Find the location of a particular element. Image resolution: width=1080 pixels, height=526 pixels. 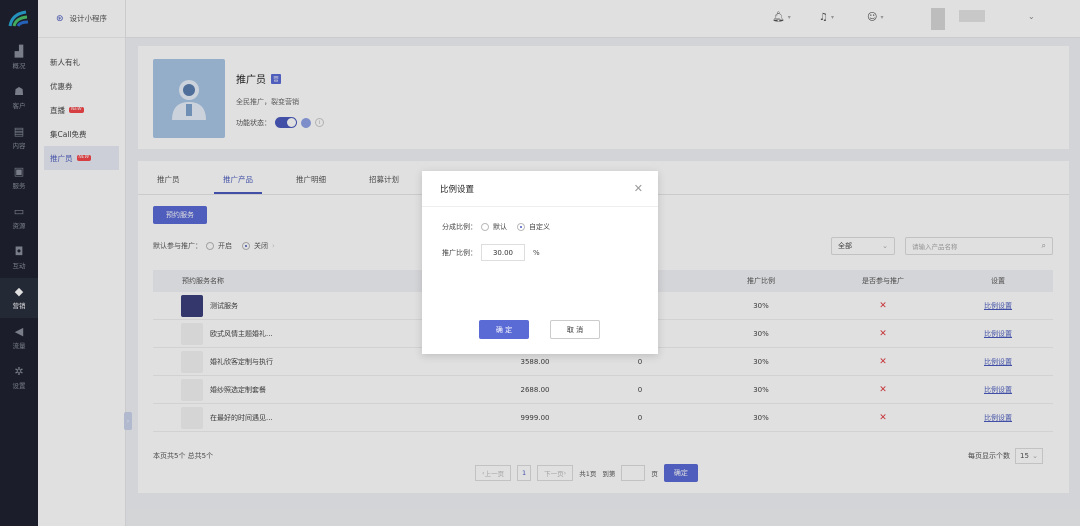

radio-custom is located at coordinates (521, 227).